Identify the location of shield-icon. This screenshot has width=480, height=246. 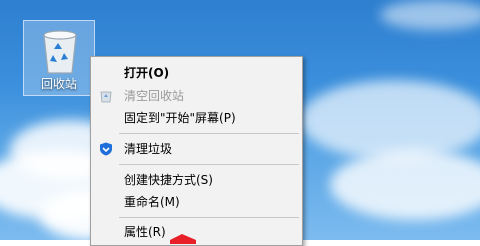
(106, 149).